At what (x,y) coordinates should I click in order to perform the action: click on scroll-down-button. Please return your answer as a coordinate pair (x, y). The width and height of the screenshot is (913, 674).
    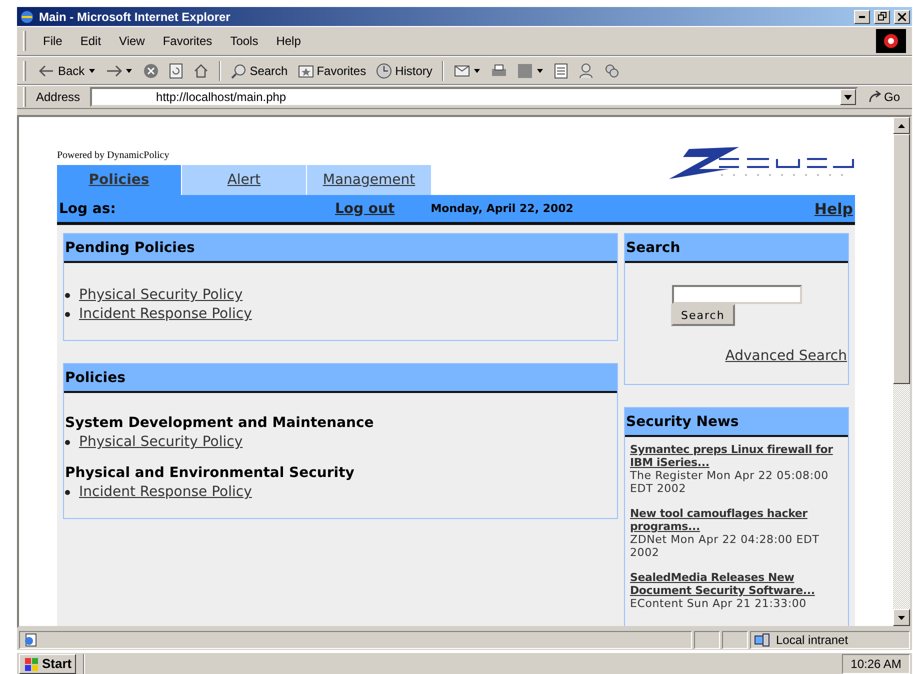
    Looking at the image, I should click on (901, 617).